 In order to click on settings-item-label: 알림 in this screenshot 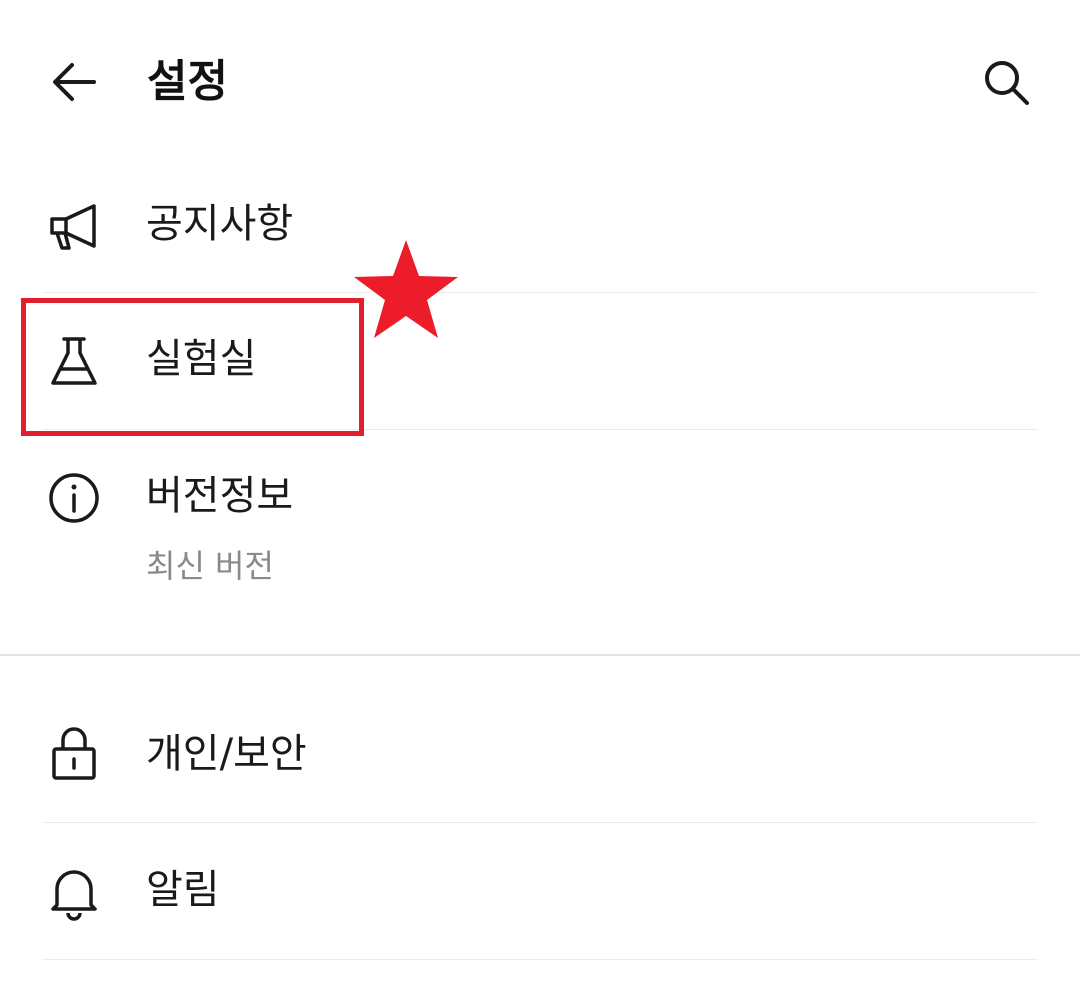, I will do `click(183, 890)`.